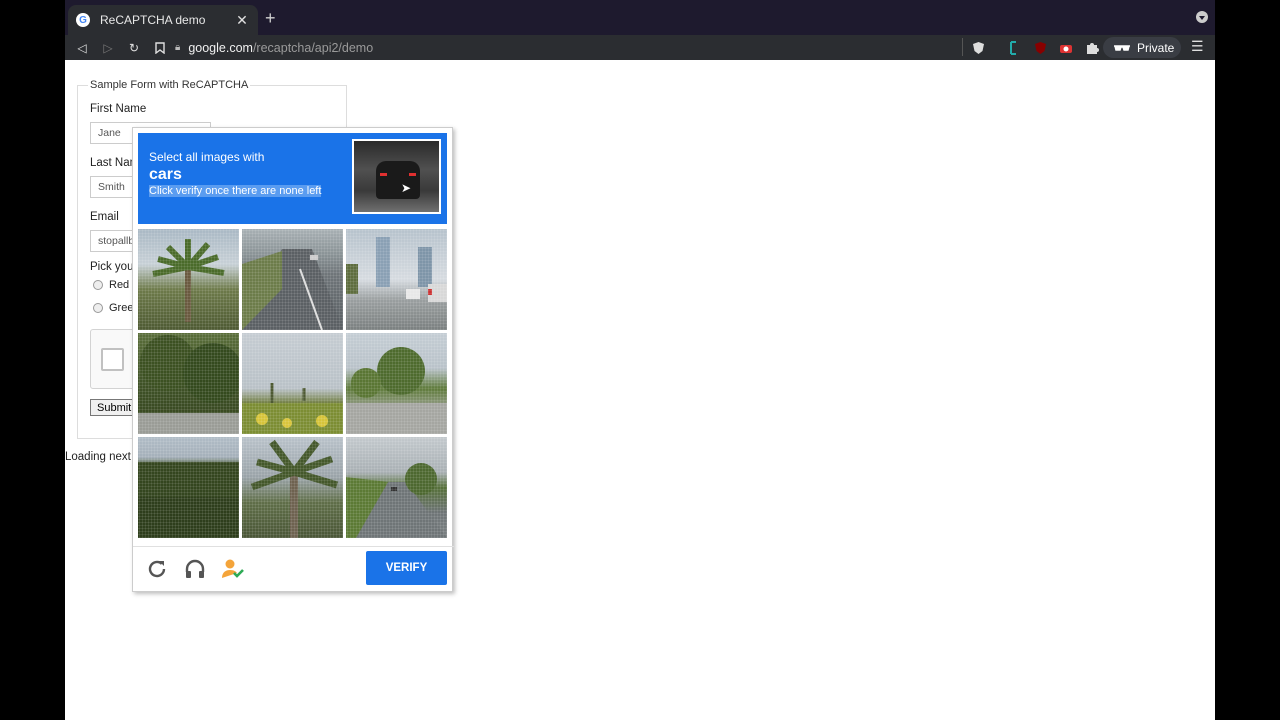 This screenshot has height=720, width=1280. I want to click on url-host: google.com, so click(220, 47).